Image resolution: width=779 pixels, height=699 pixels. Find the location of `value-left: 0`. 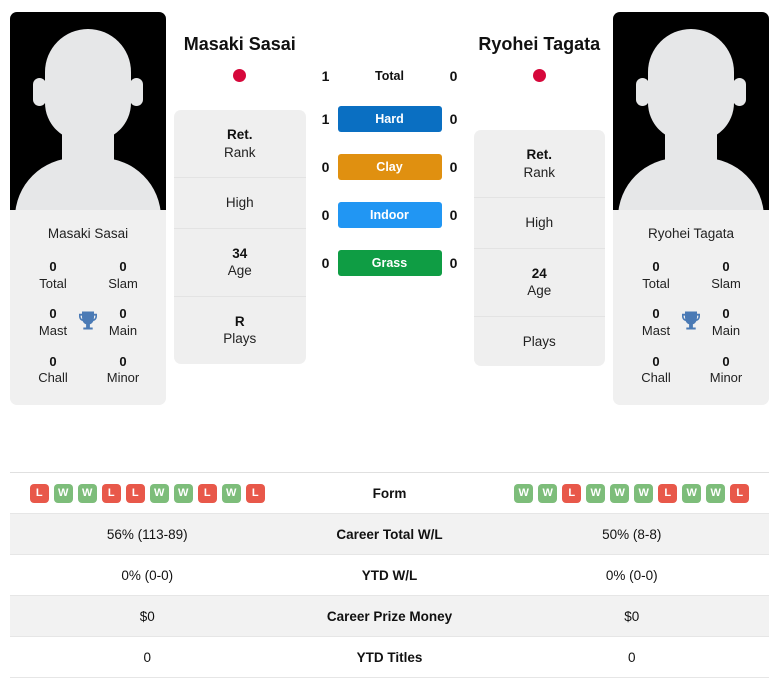

value-left: 0 is located at coordinates (147, 657).